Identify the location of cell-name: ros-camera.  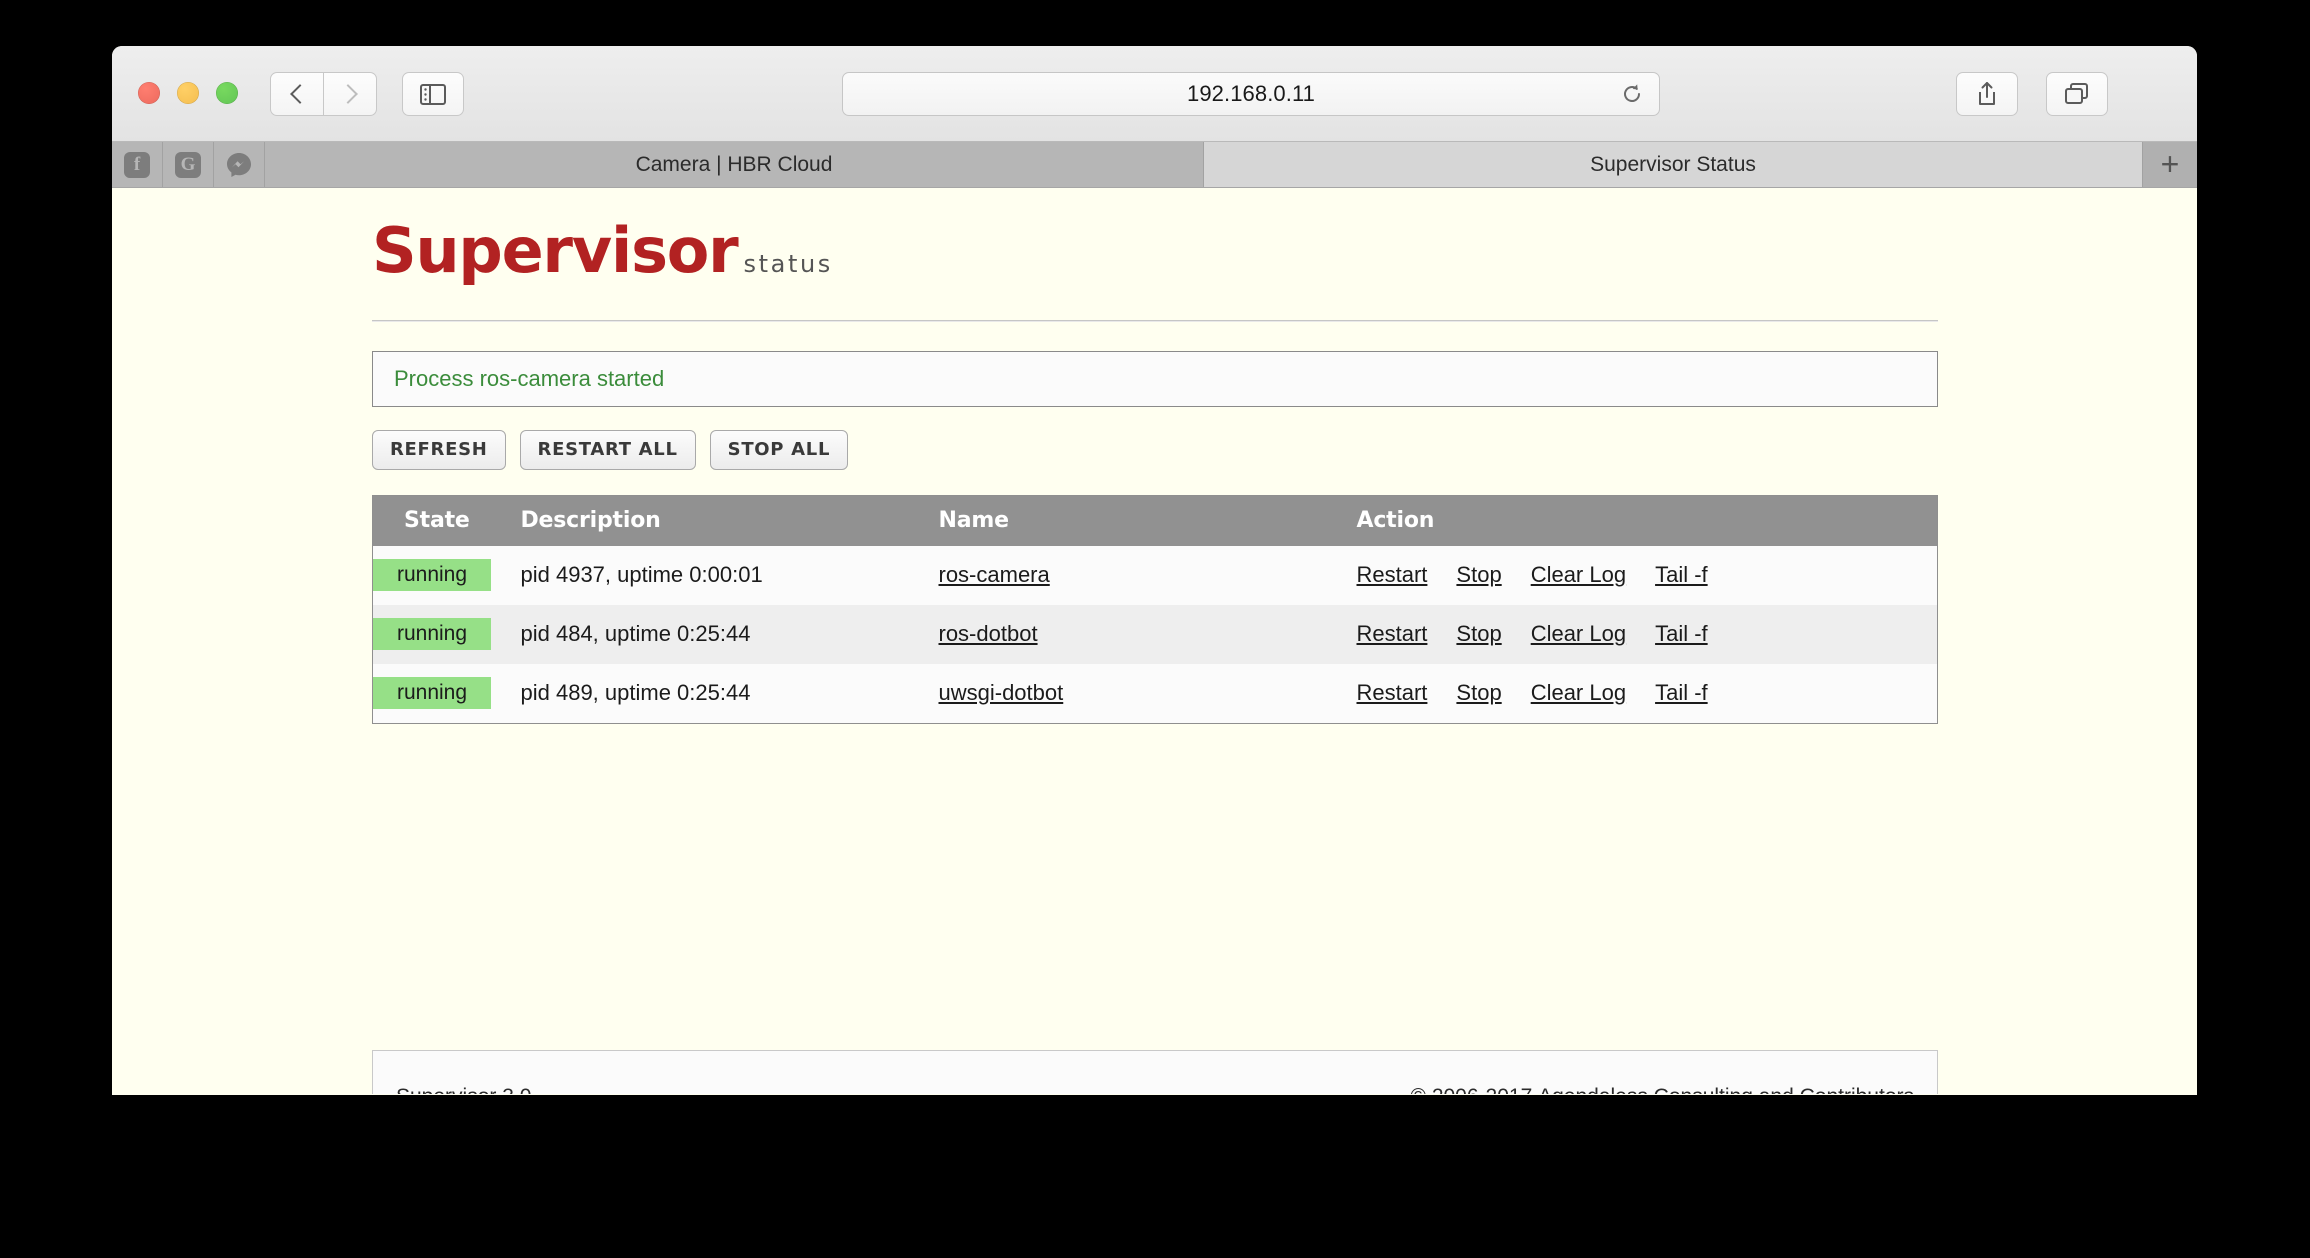
(1148, 575).